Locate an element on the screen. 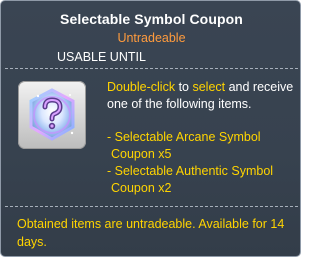  list-item-line: - Selectable Arcane Symbol is located at coordinates (184, 137).